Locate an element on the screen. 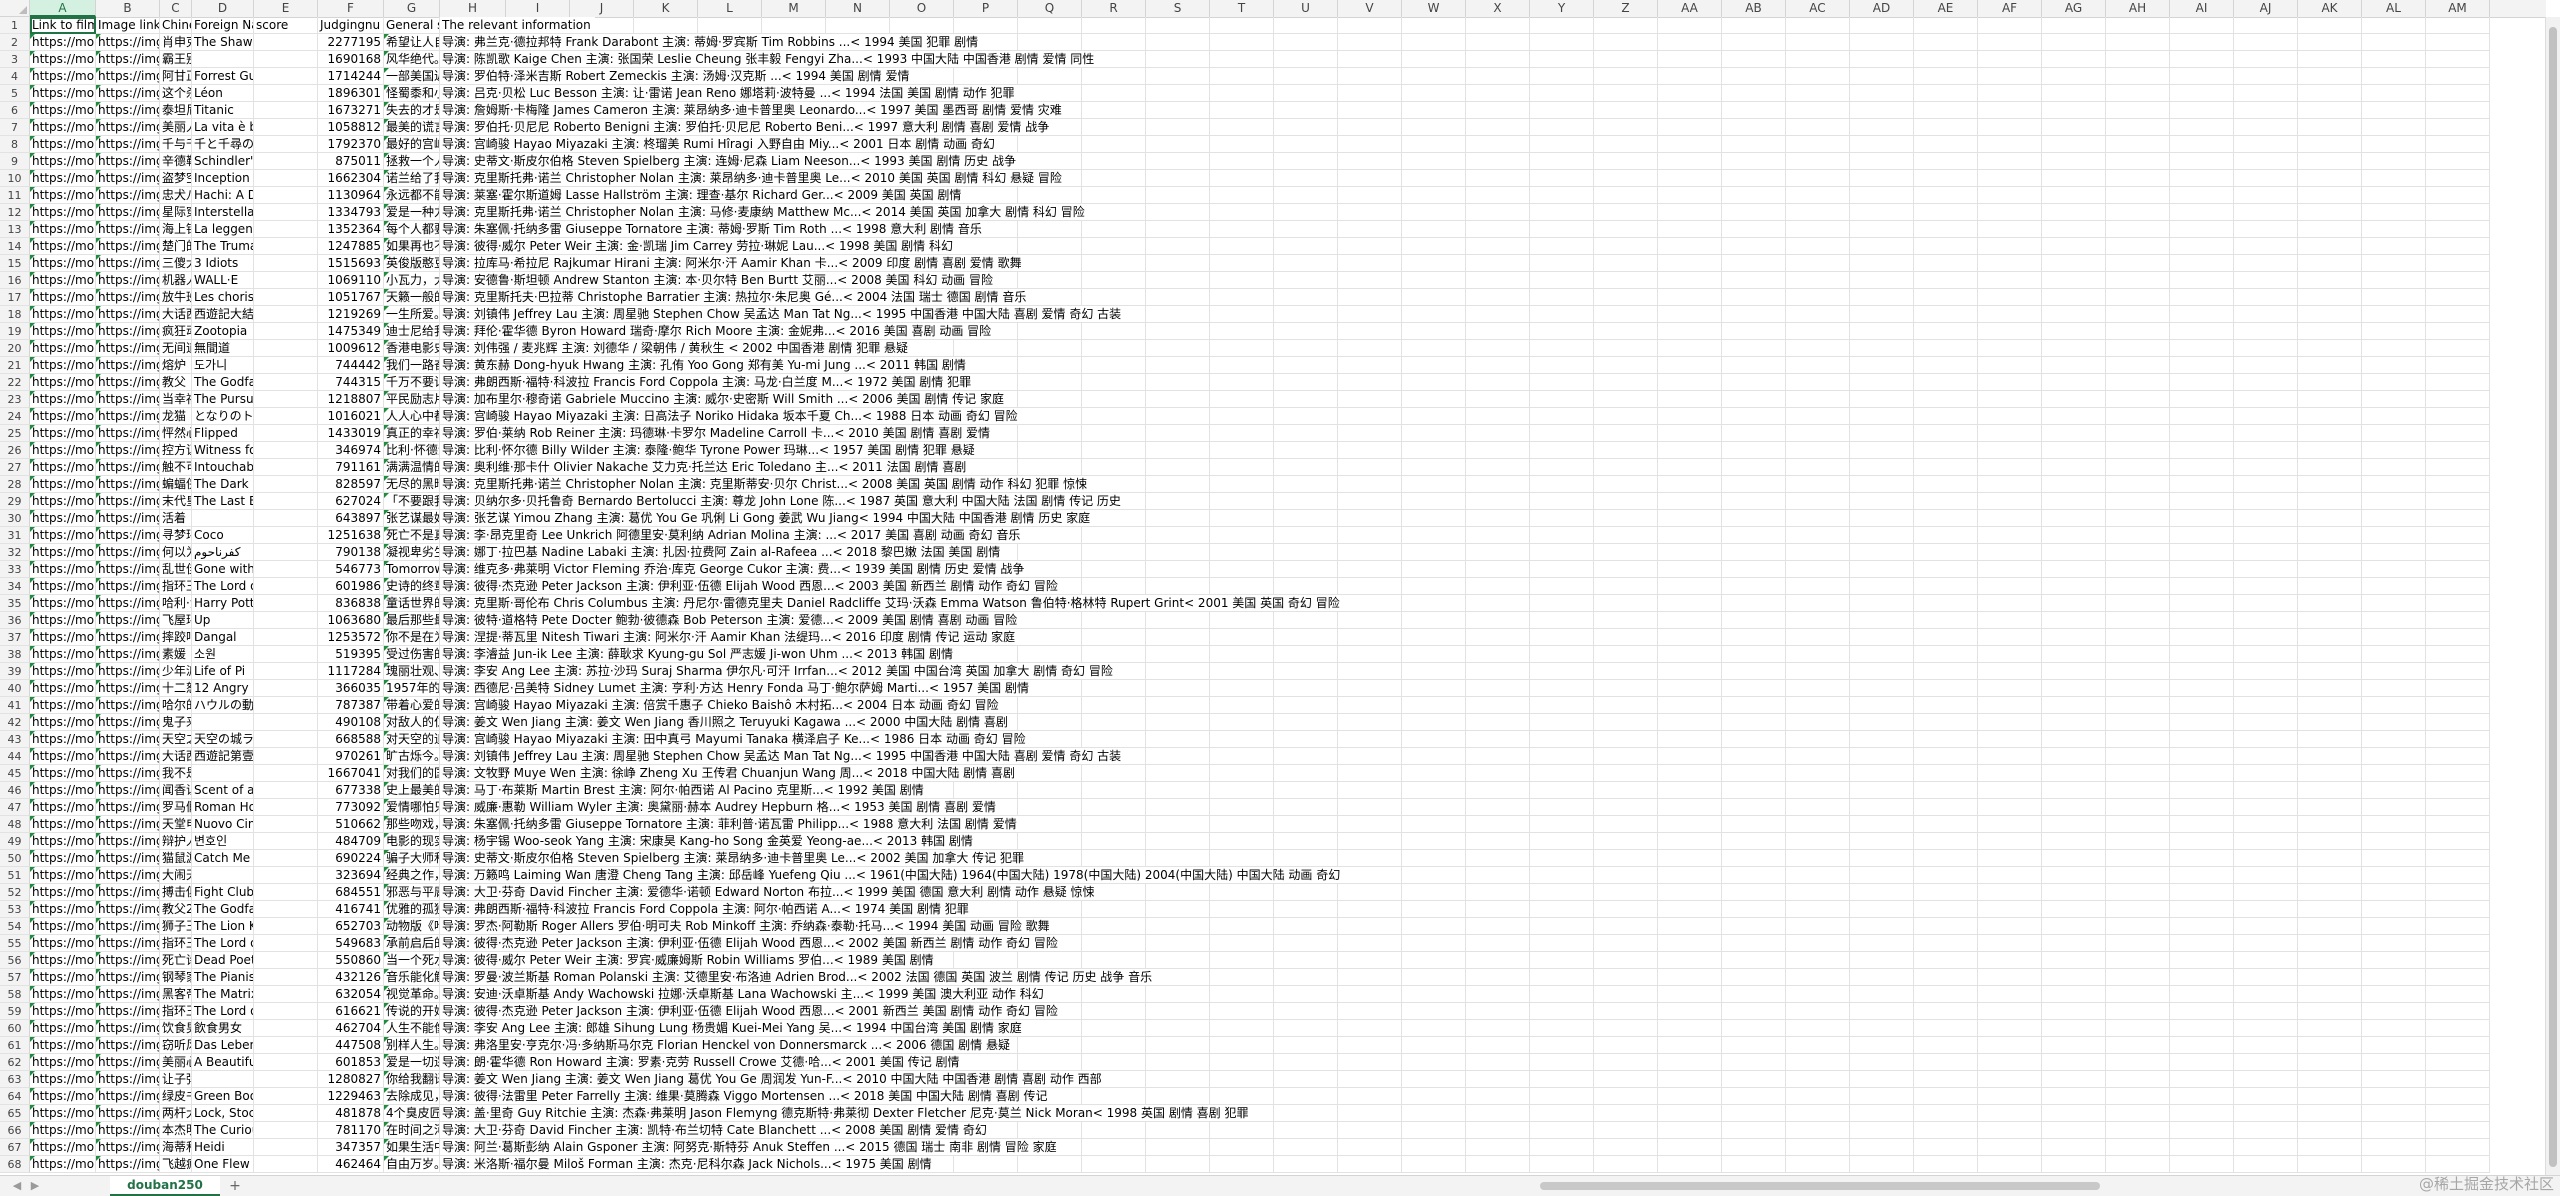 Image resolution: width=2560 pixels, height=1196 pixels. cell-C: 饮食男女 is located at coordinates (176, 1028).